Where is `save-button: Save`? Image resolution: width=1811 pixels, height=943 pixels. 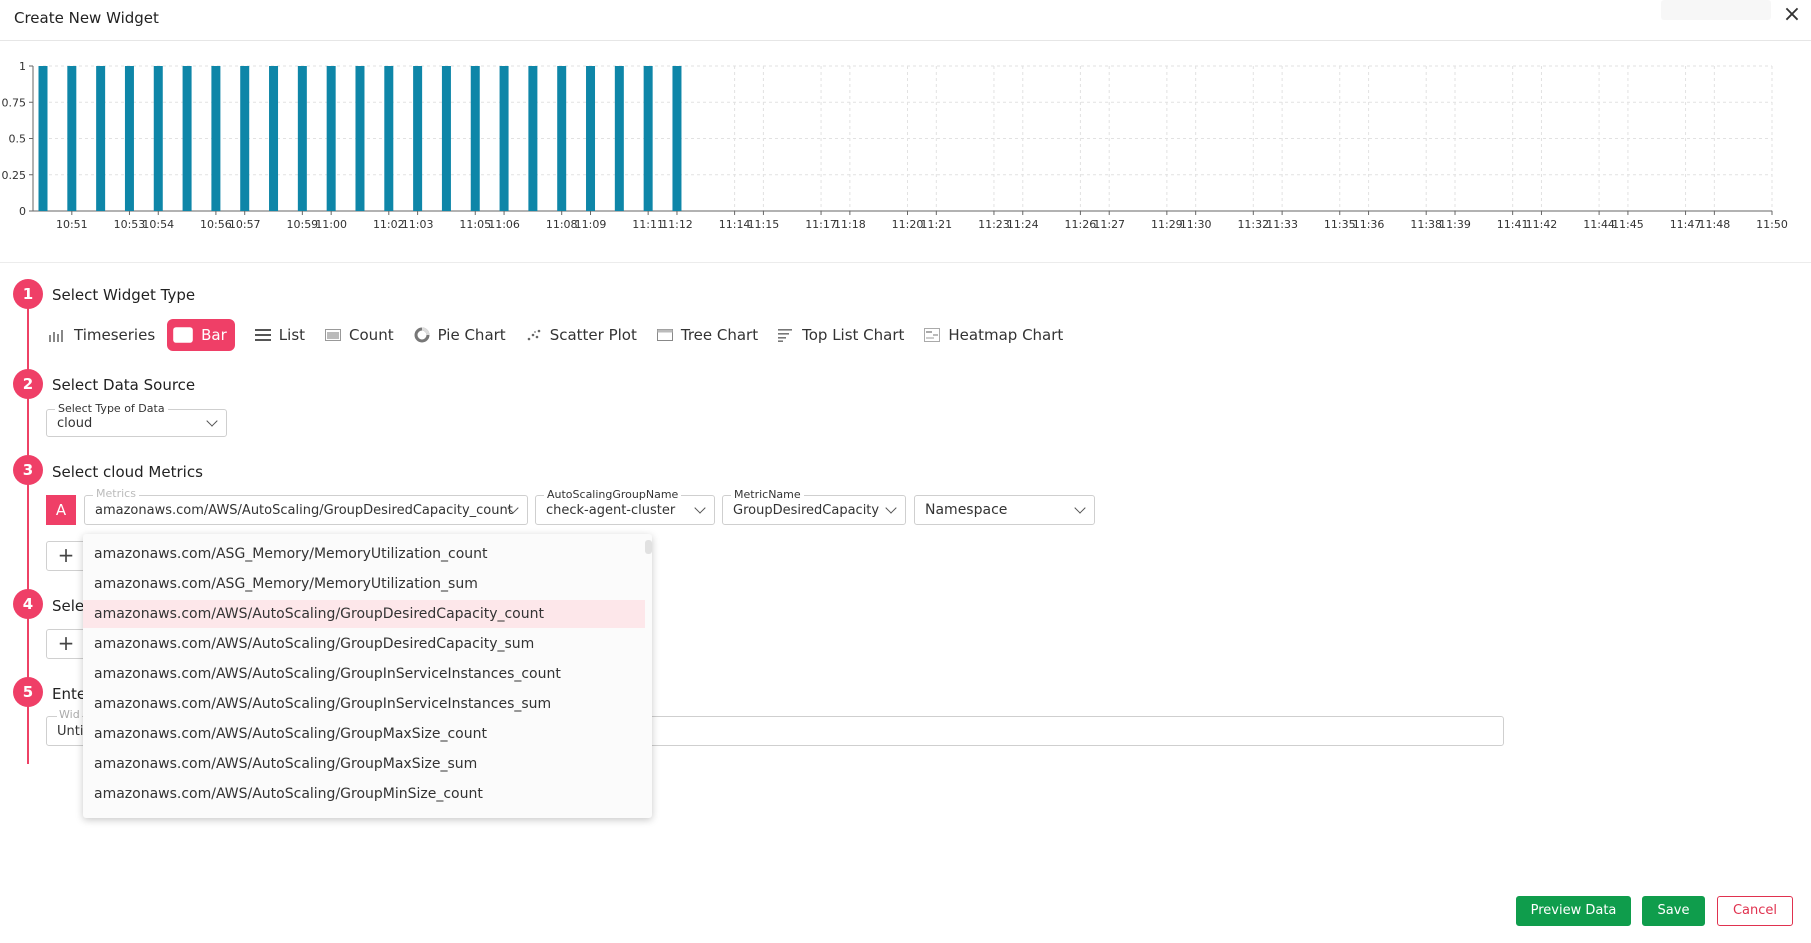 save-button: Save is located at coordinates (1673, 911).